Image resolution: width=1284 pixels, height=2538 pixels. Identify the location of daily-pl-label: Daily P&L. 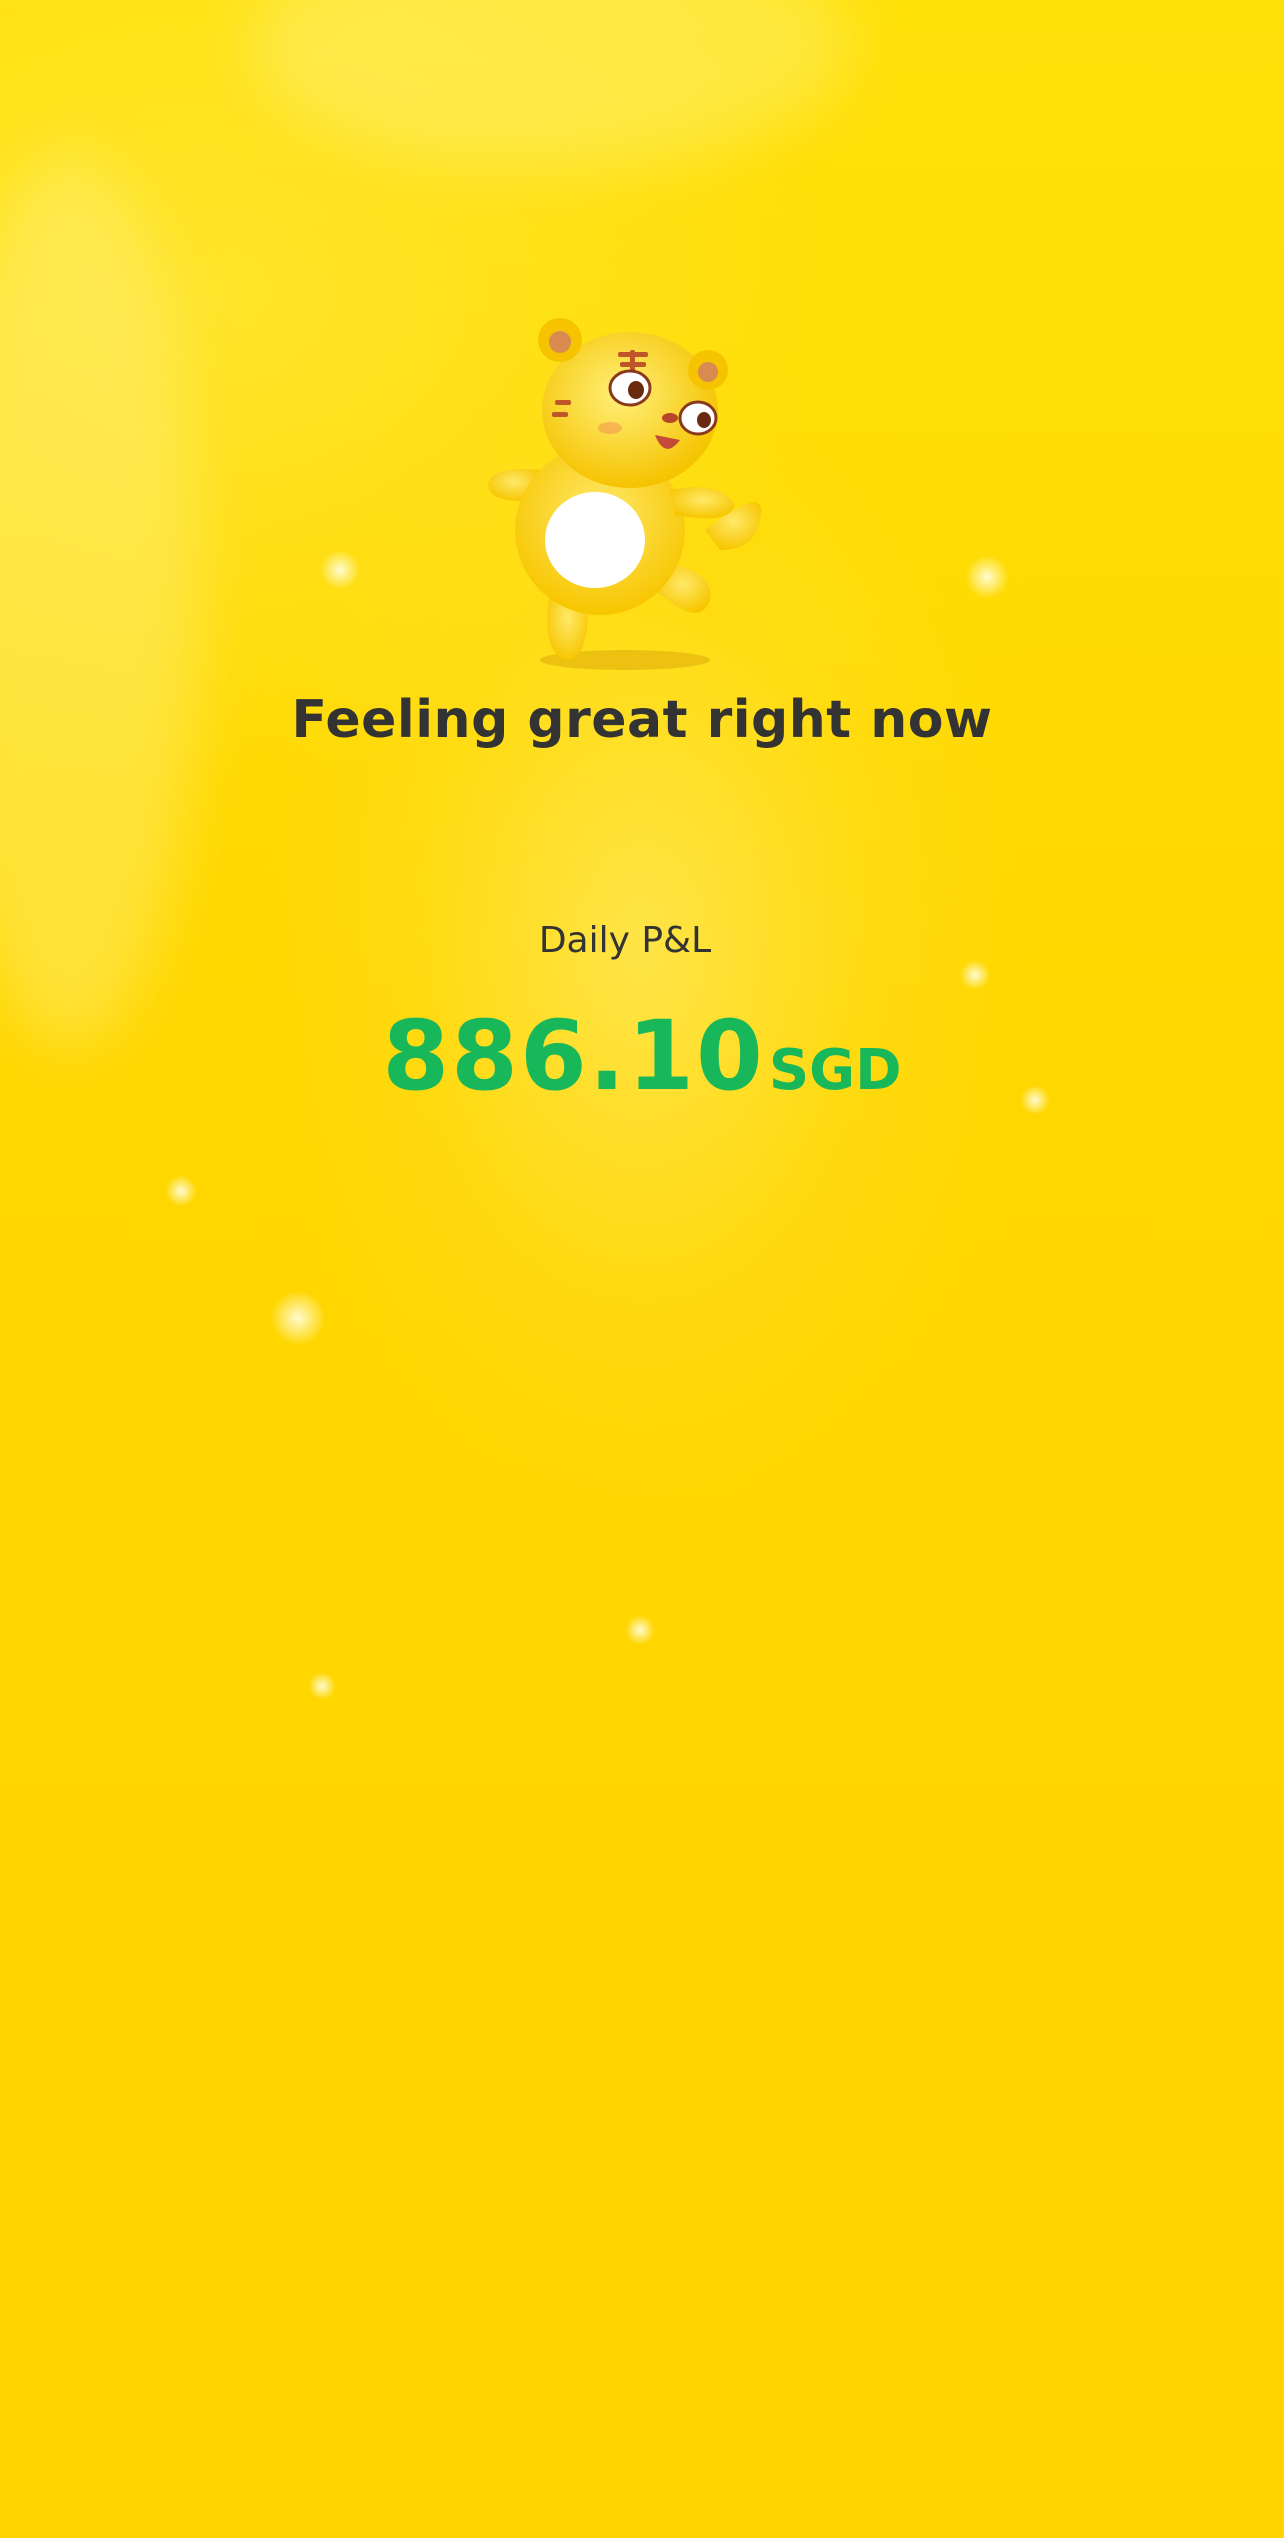
(625, 940).